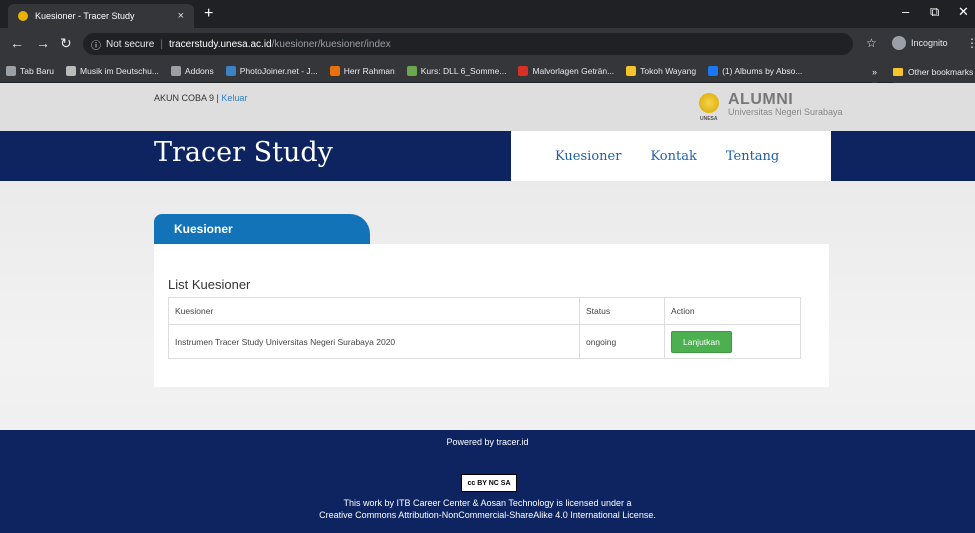 This screenshot has height=533, width=975. Describe the element at coordinates (487, 14) in the screenshot. I see `browser-titlebar: Kuesioner - Tracer Study × + – ⧉ ✕` at that location.